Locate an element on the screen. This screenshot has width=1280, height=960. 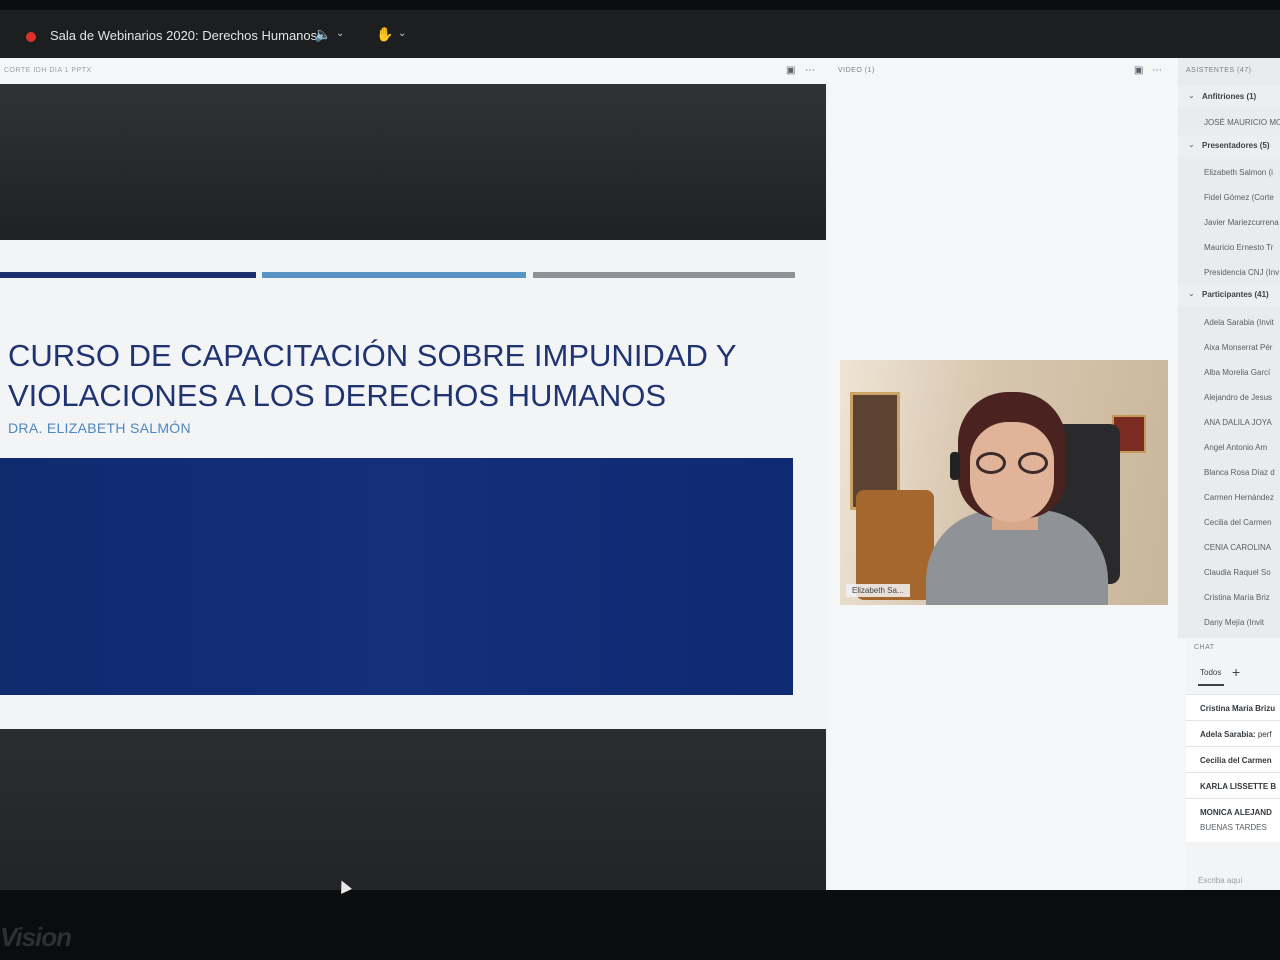
attendee-name: Mauricio Ernesto Tr is located at coordinates (1239, 247).